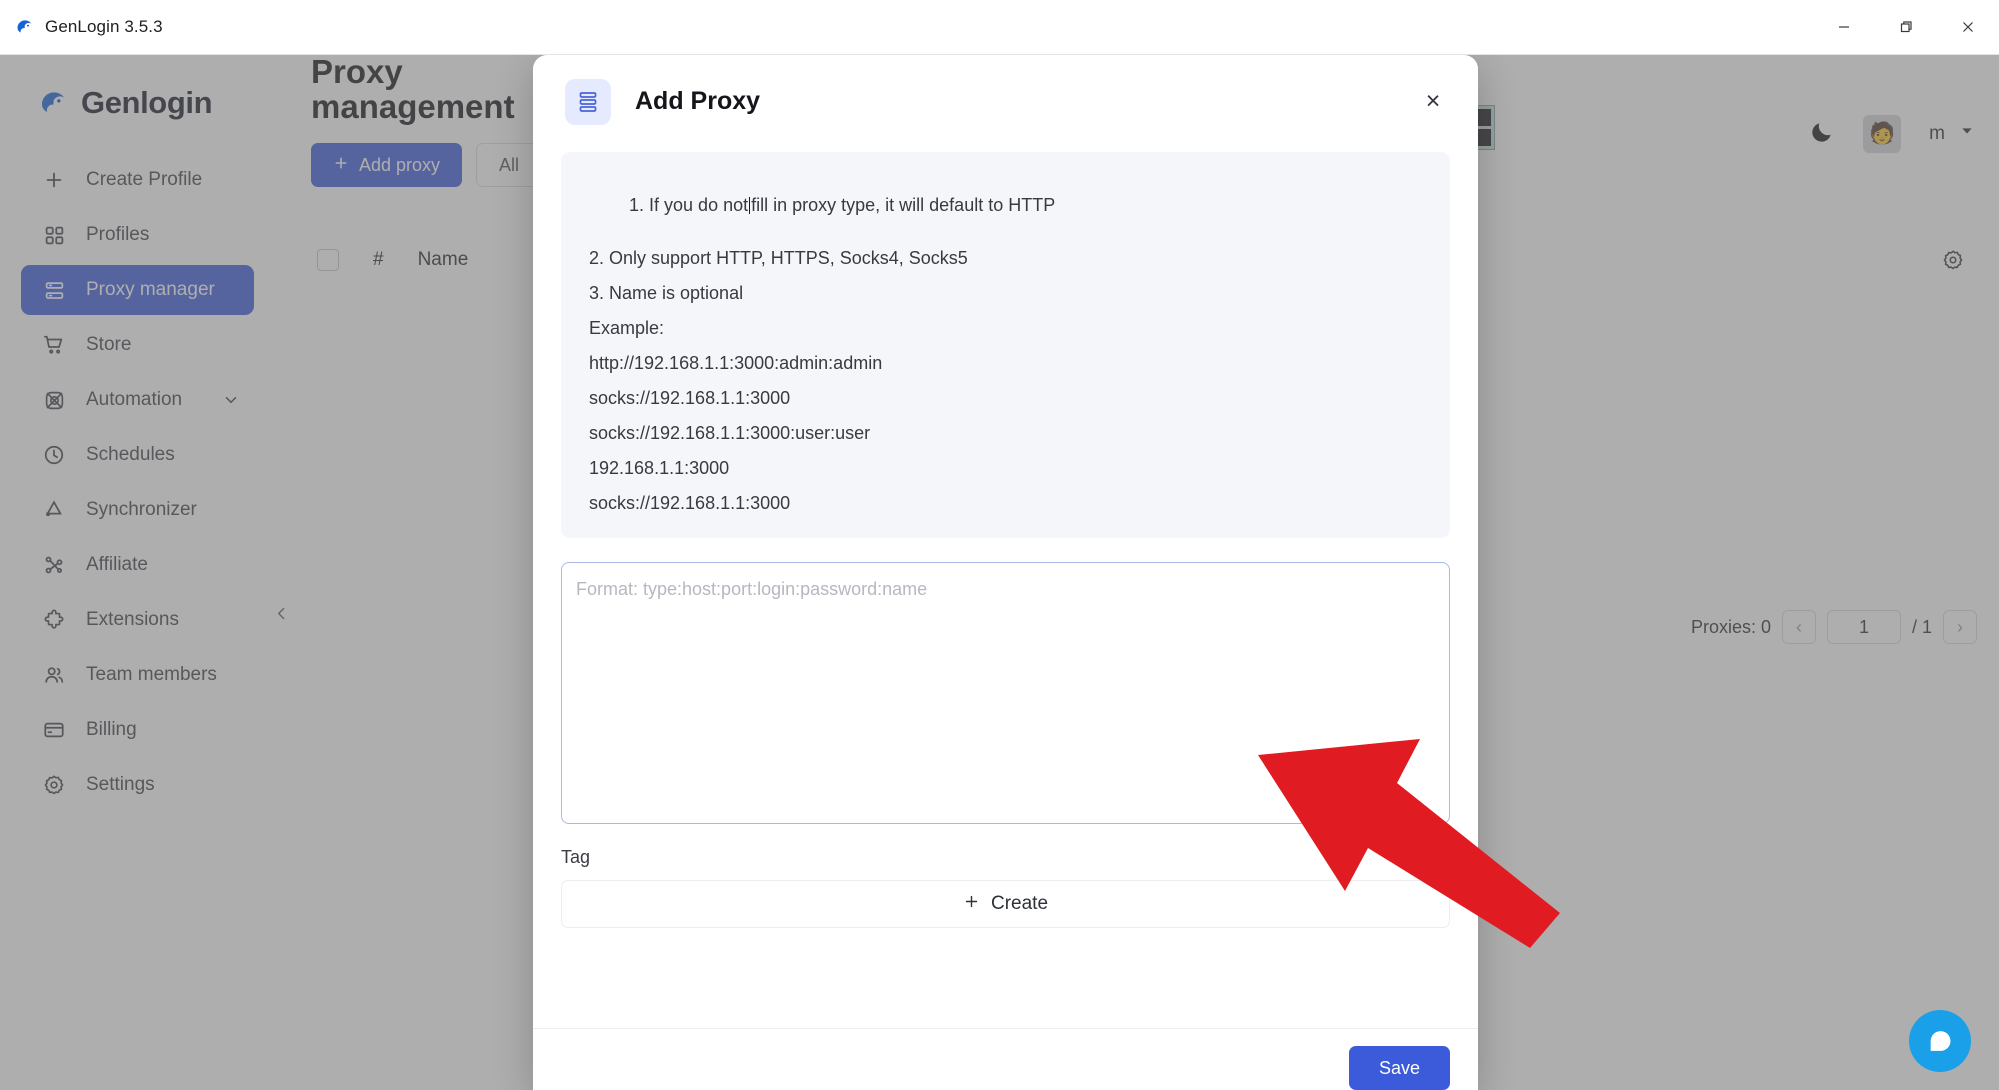 Image resolution: width=1999 pixels, height=1090 pixels. Describe the element at coordinates (666, 293) in the screenshot. I see `instruction-line: 3. Name is optional` at that location.